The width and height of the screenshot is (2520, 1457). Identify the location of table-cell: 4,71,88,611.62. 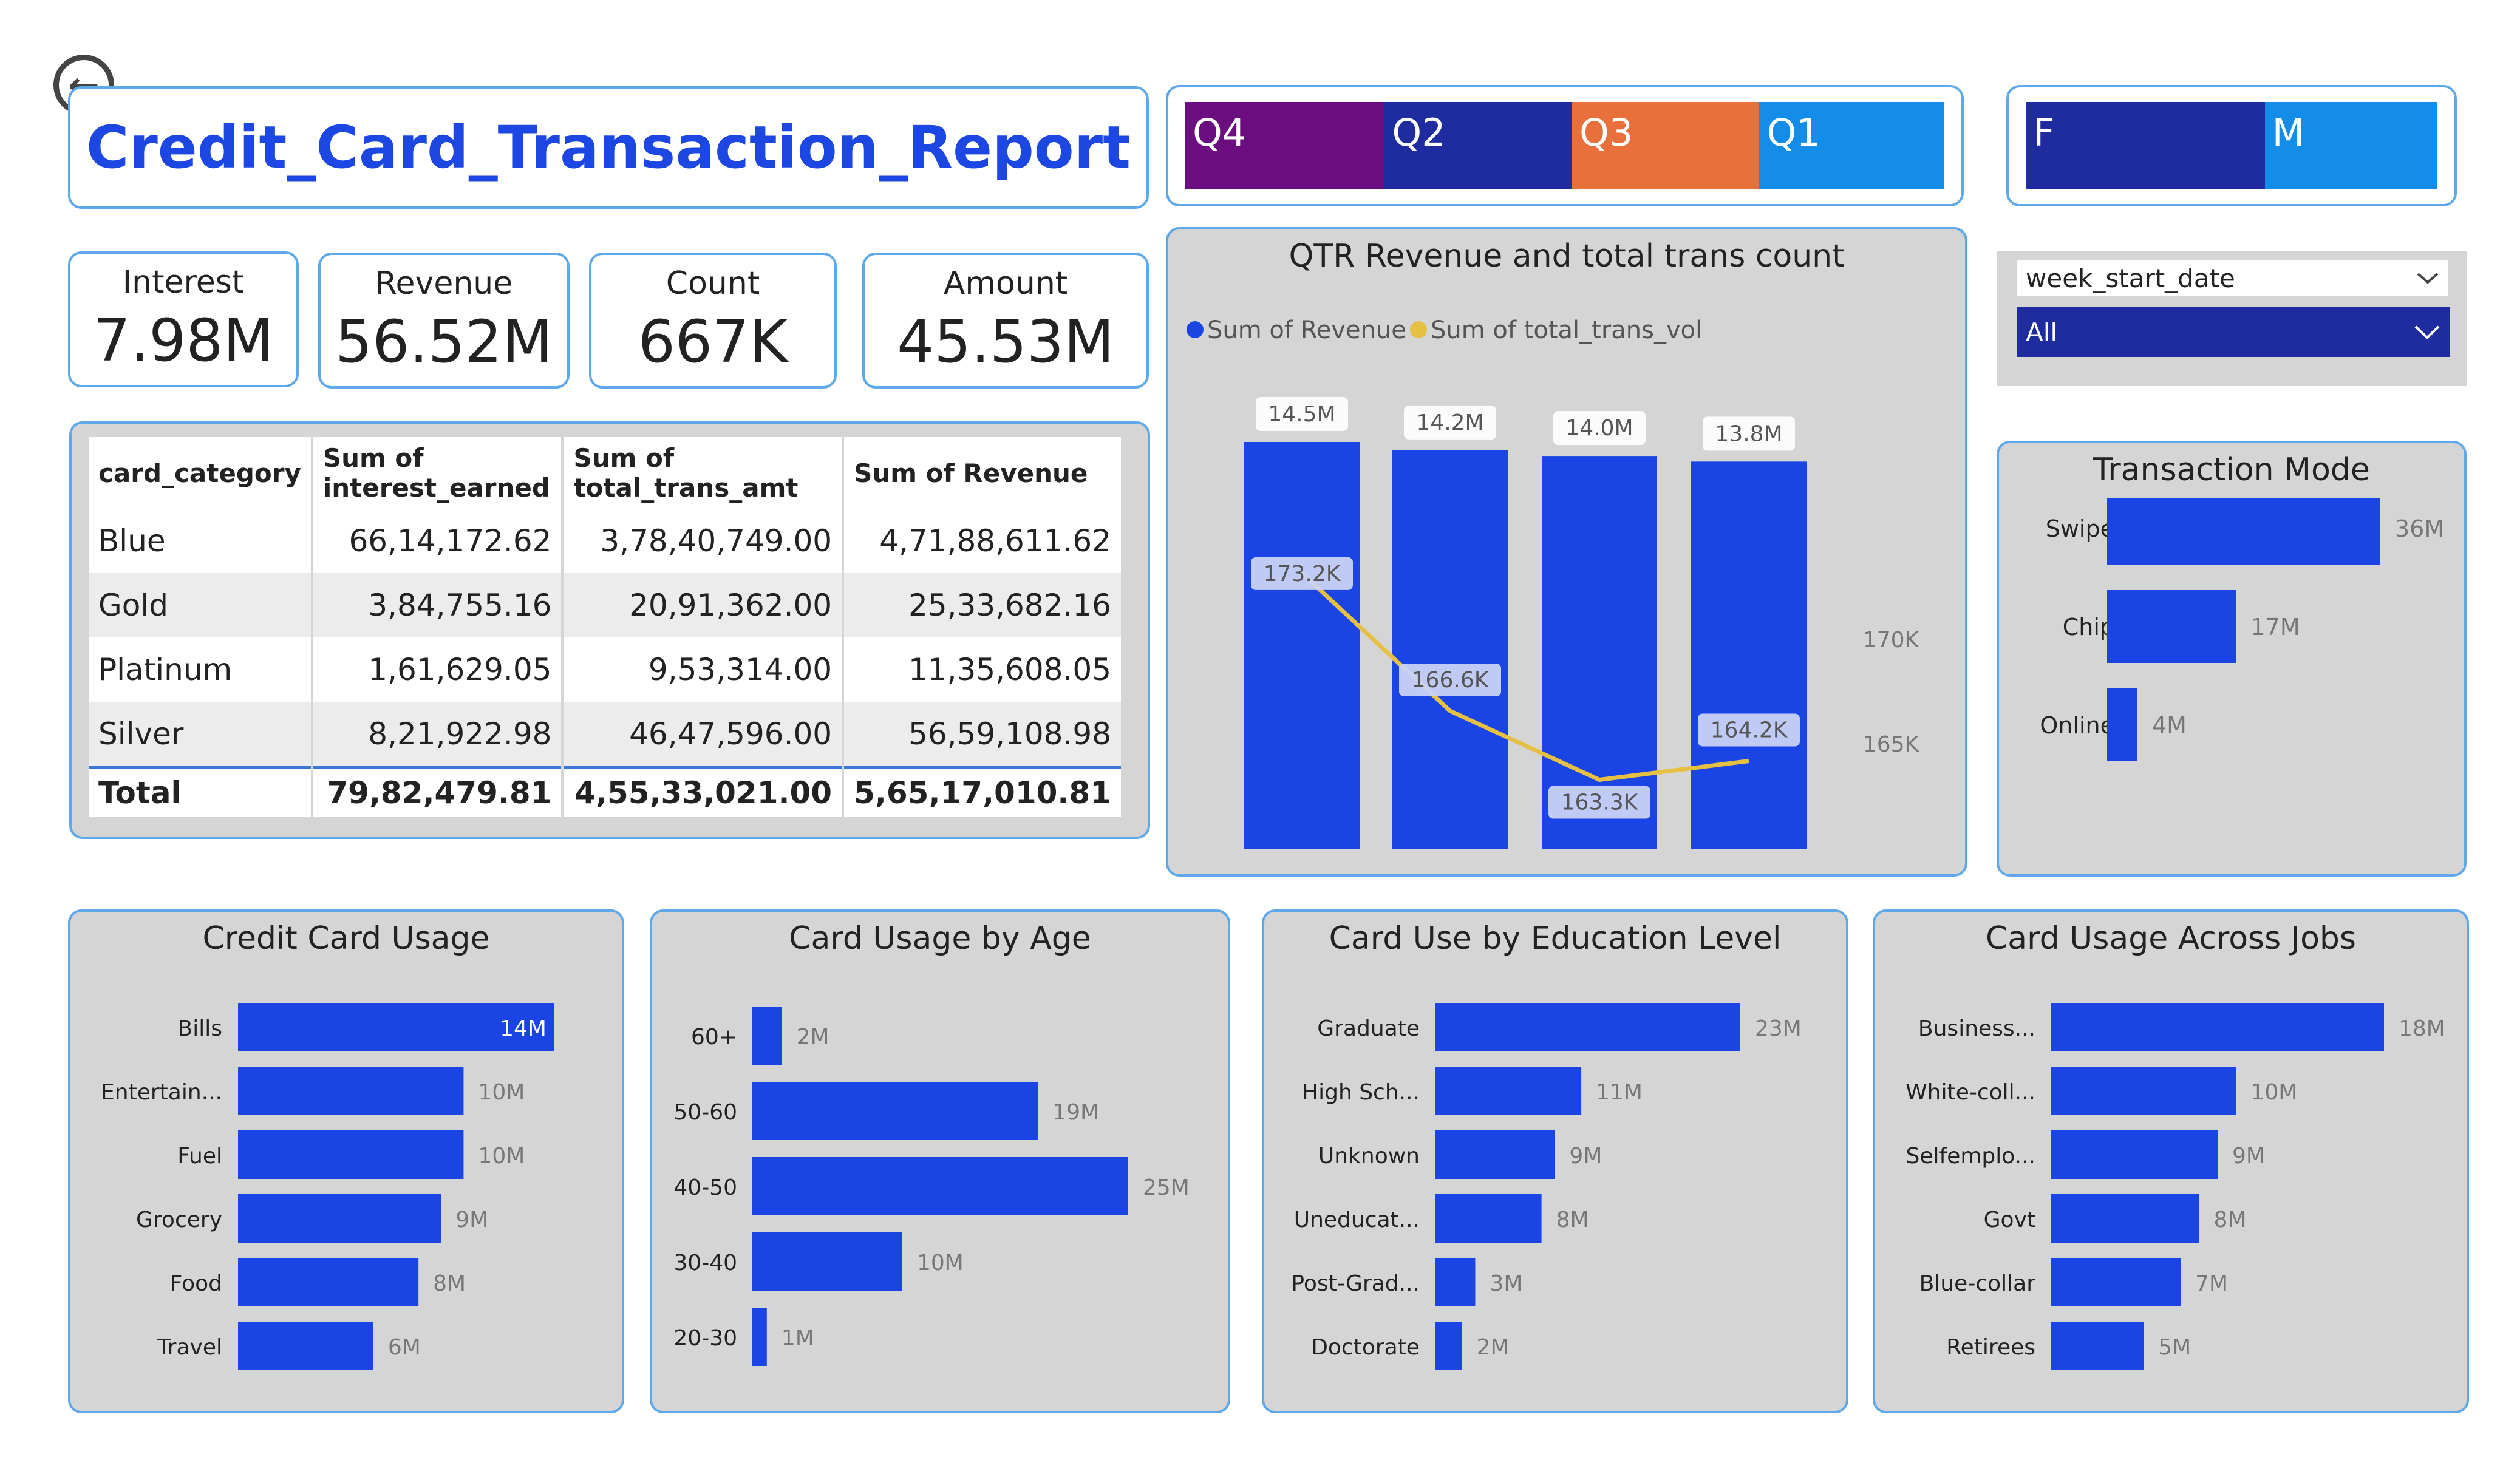
(995, 541).